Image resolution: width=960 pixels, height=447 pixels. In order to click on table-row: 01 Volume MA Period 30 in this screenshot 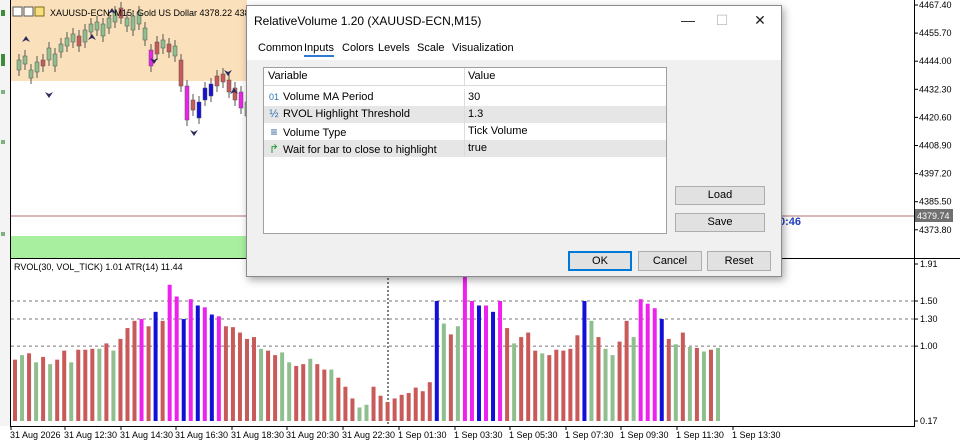, I will do `click(465, 97)`.